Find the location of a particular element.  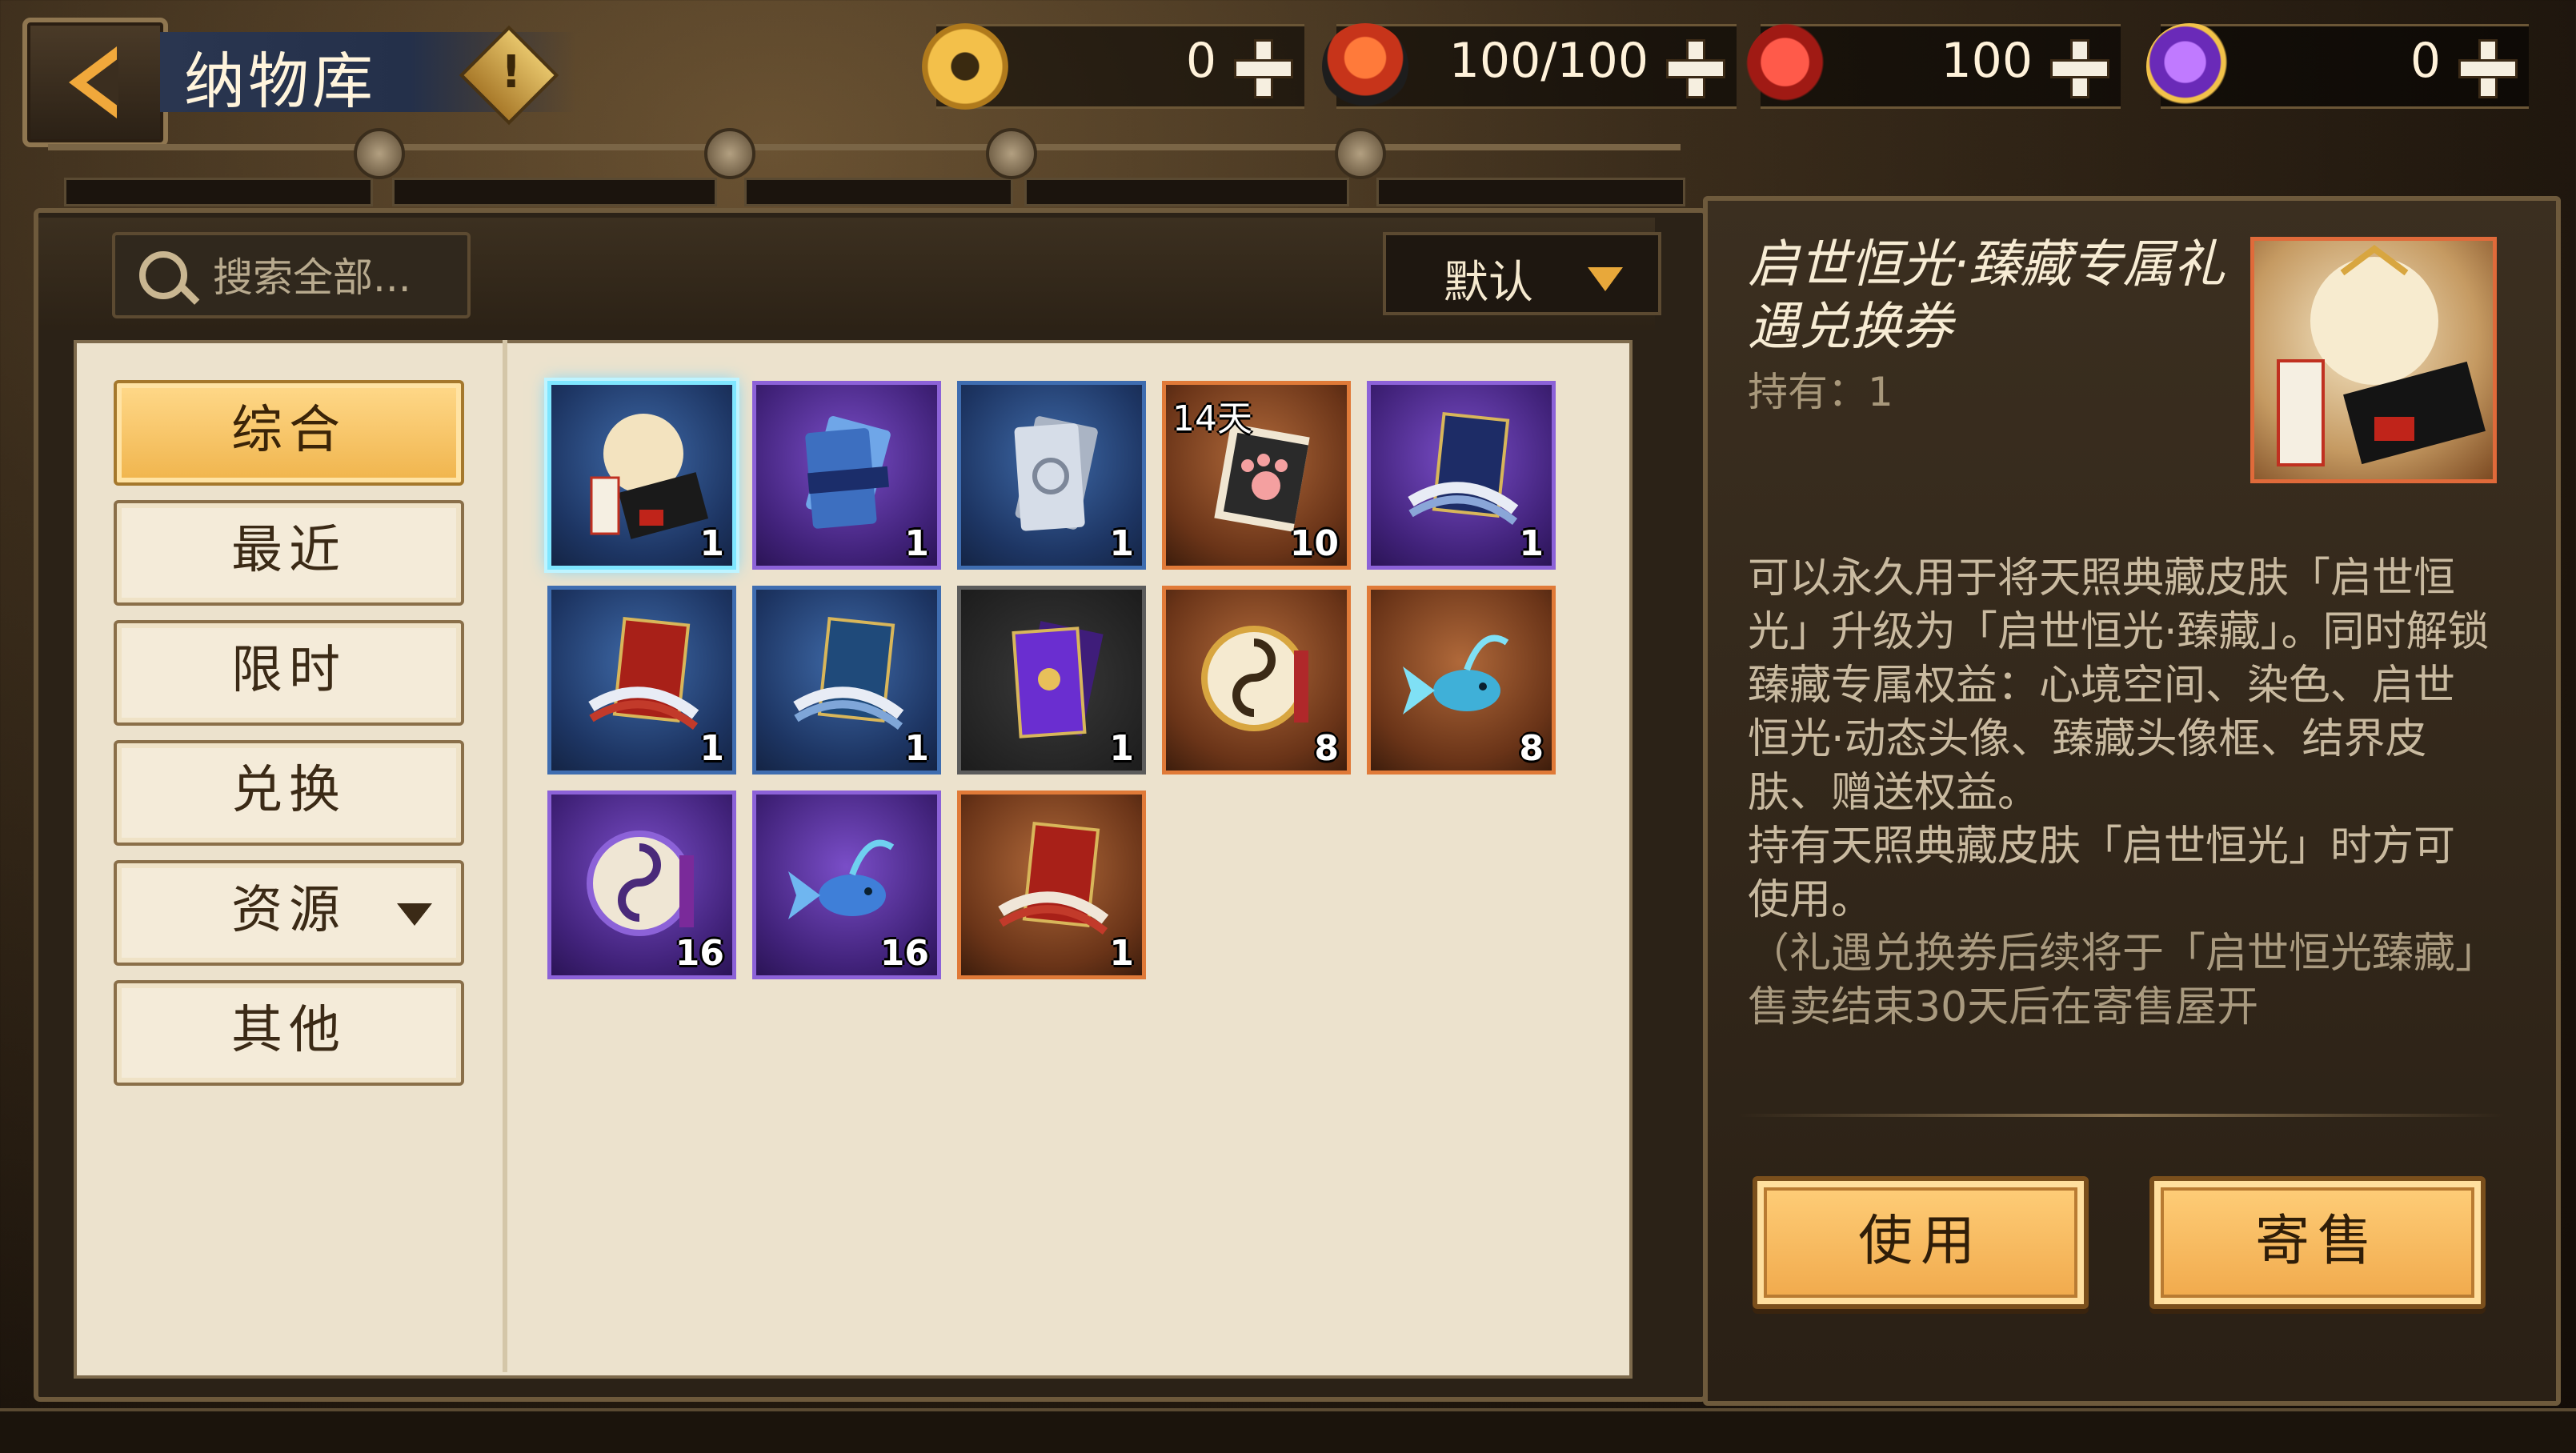

skin-ticket-icon is located at coordinates (1053, 878).